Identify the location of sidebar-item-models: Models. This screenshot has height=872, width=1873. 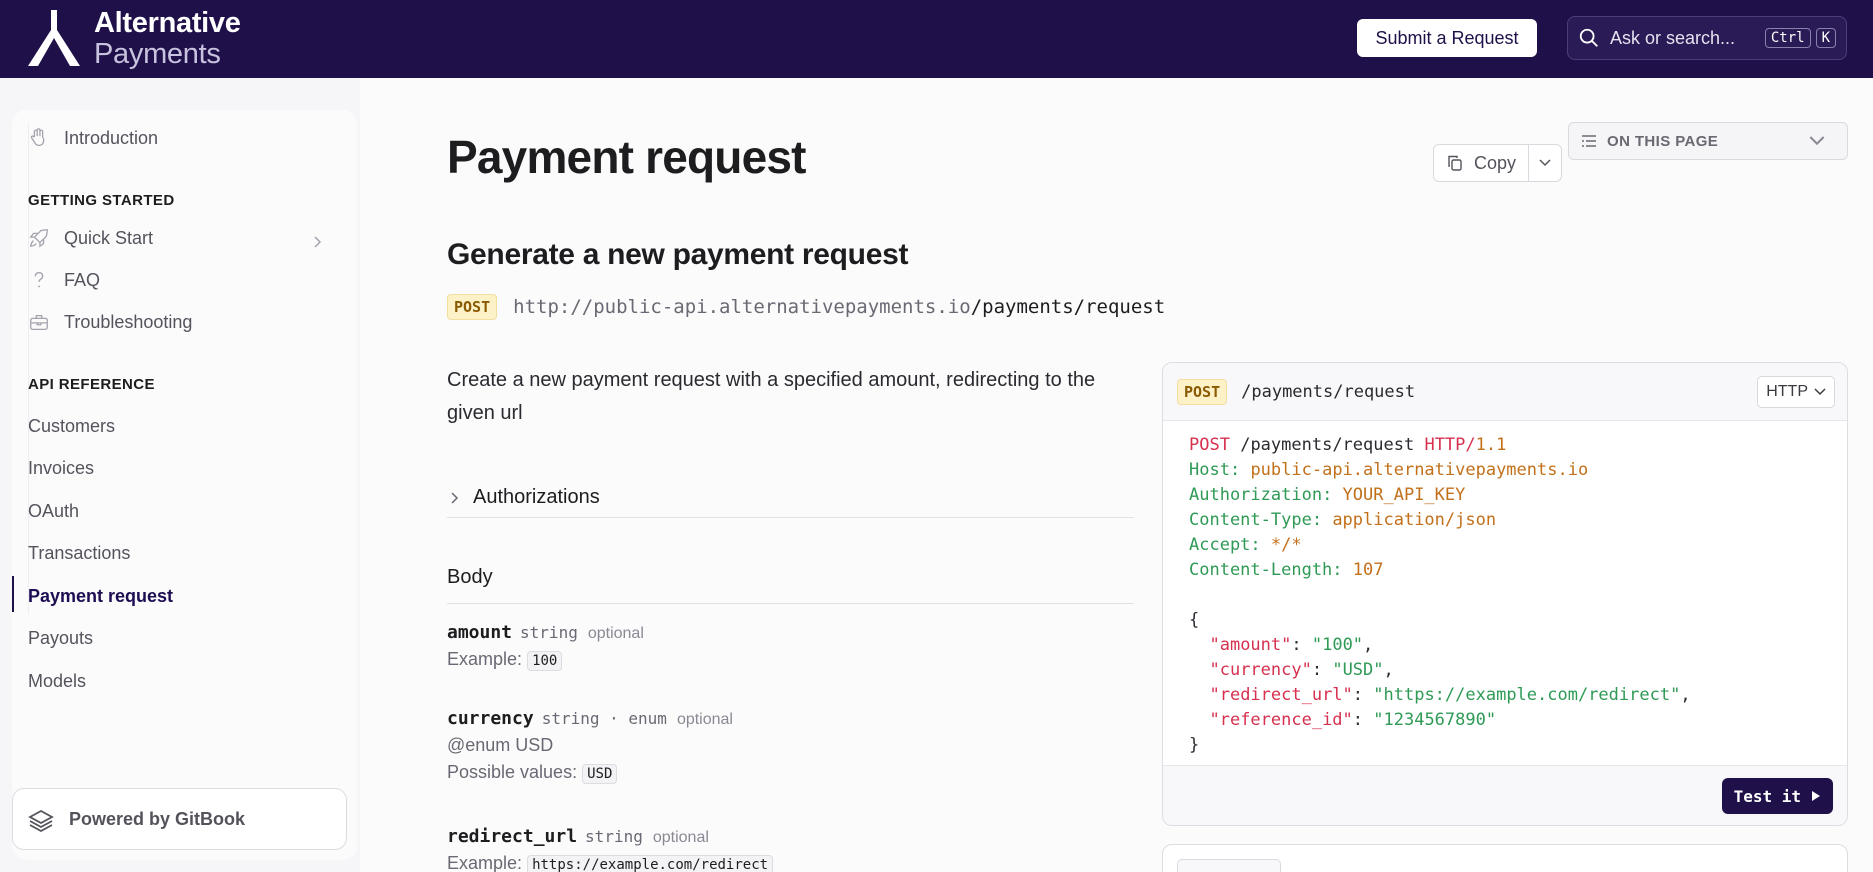
(57, 681).